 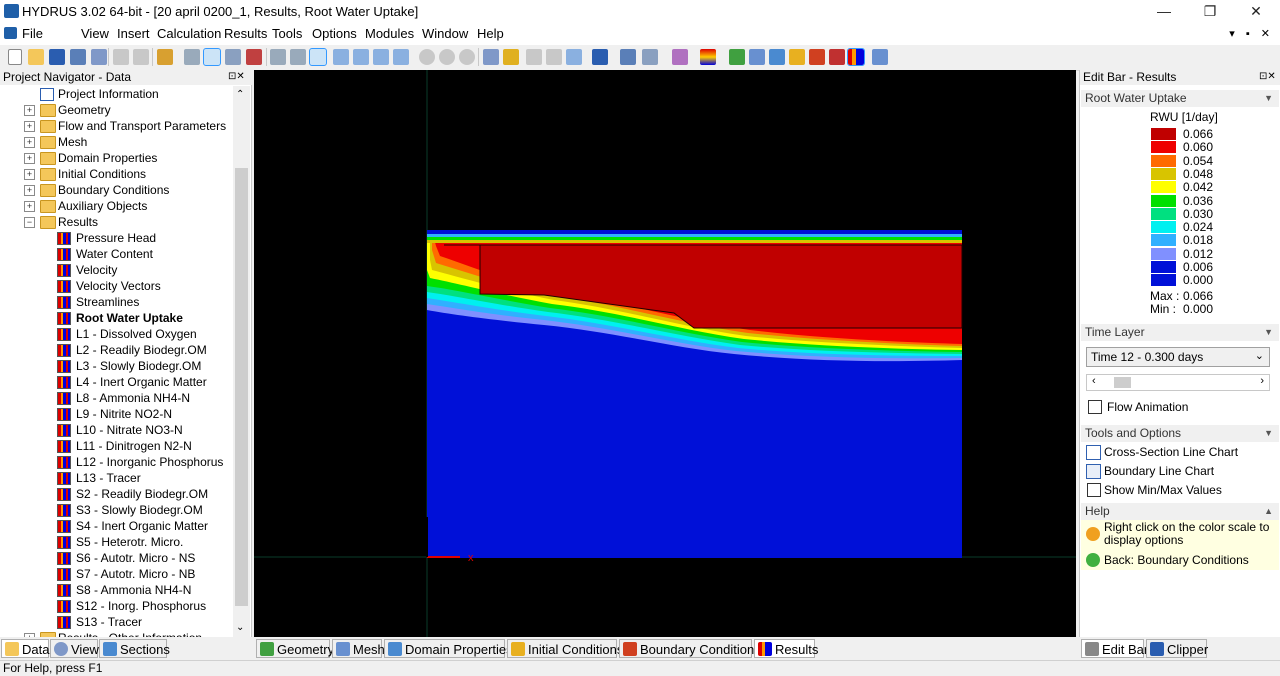 I want to click on menu-results: Results, so click(x=245, y=33).